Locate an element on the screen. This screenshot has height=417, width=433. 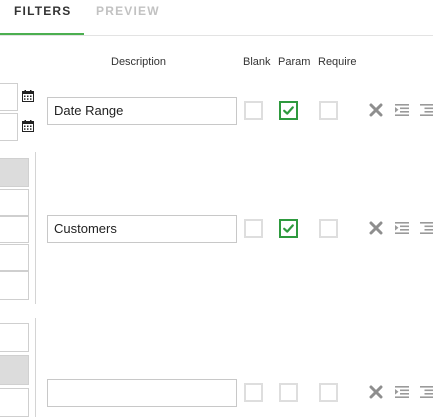
tab-bar: FILTERS PREVIEW is located at coordinates (216, 18).